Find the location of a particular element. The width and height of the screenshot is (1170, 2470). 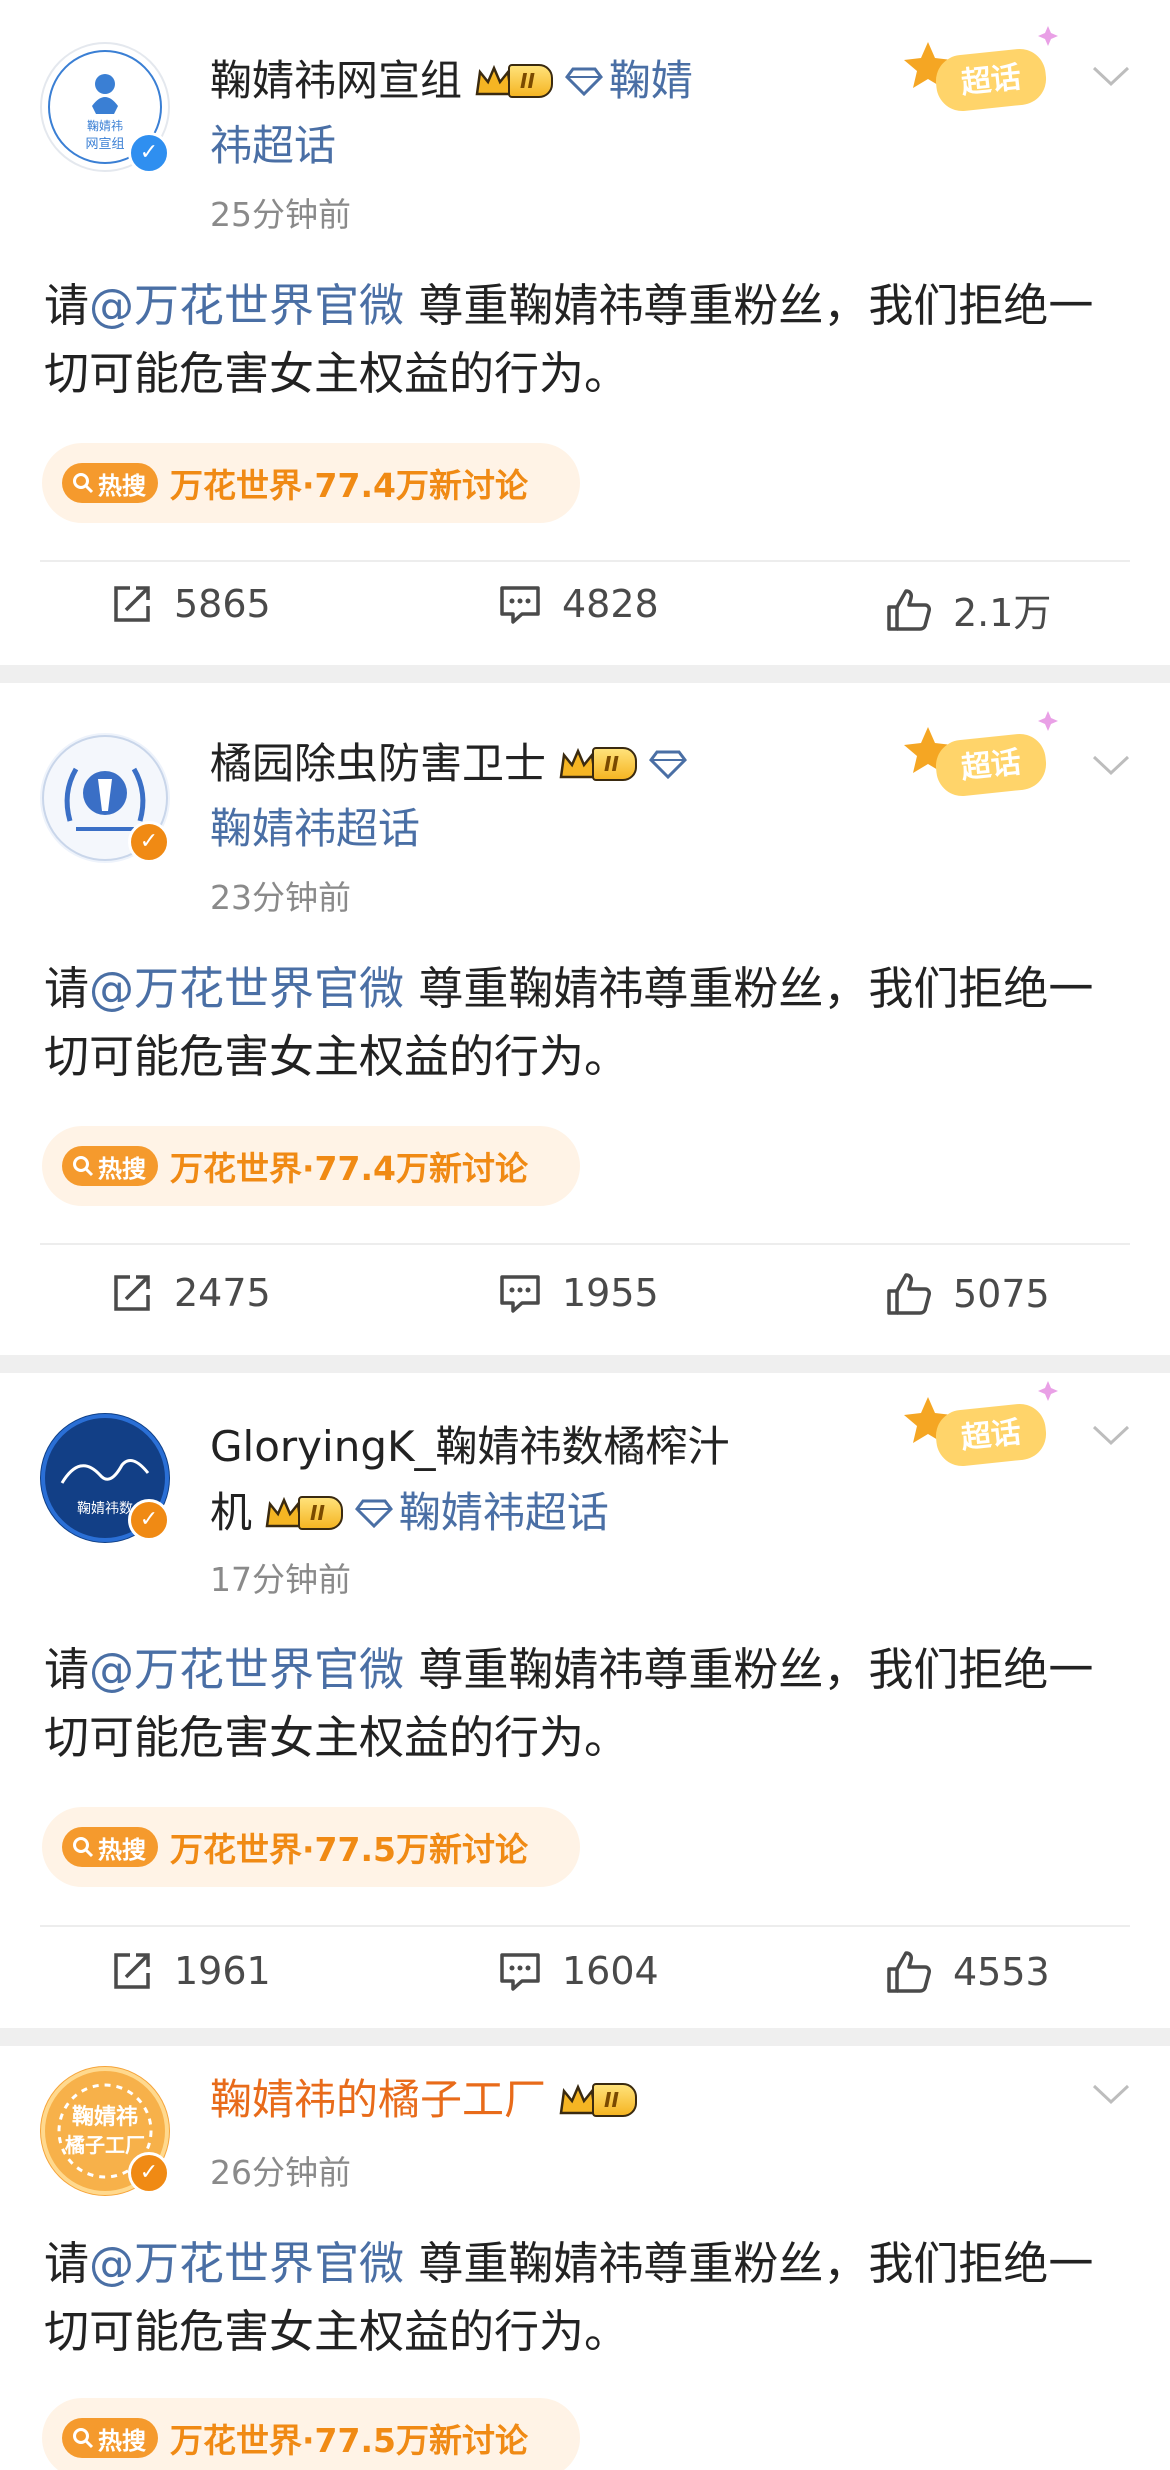

comment-count: 1604 is located at coordinates (610, 1971).